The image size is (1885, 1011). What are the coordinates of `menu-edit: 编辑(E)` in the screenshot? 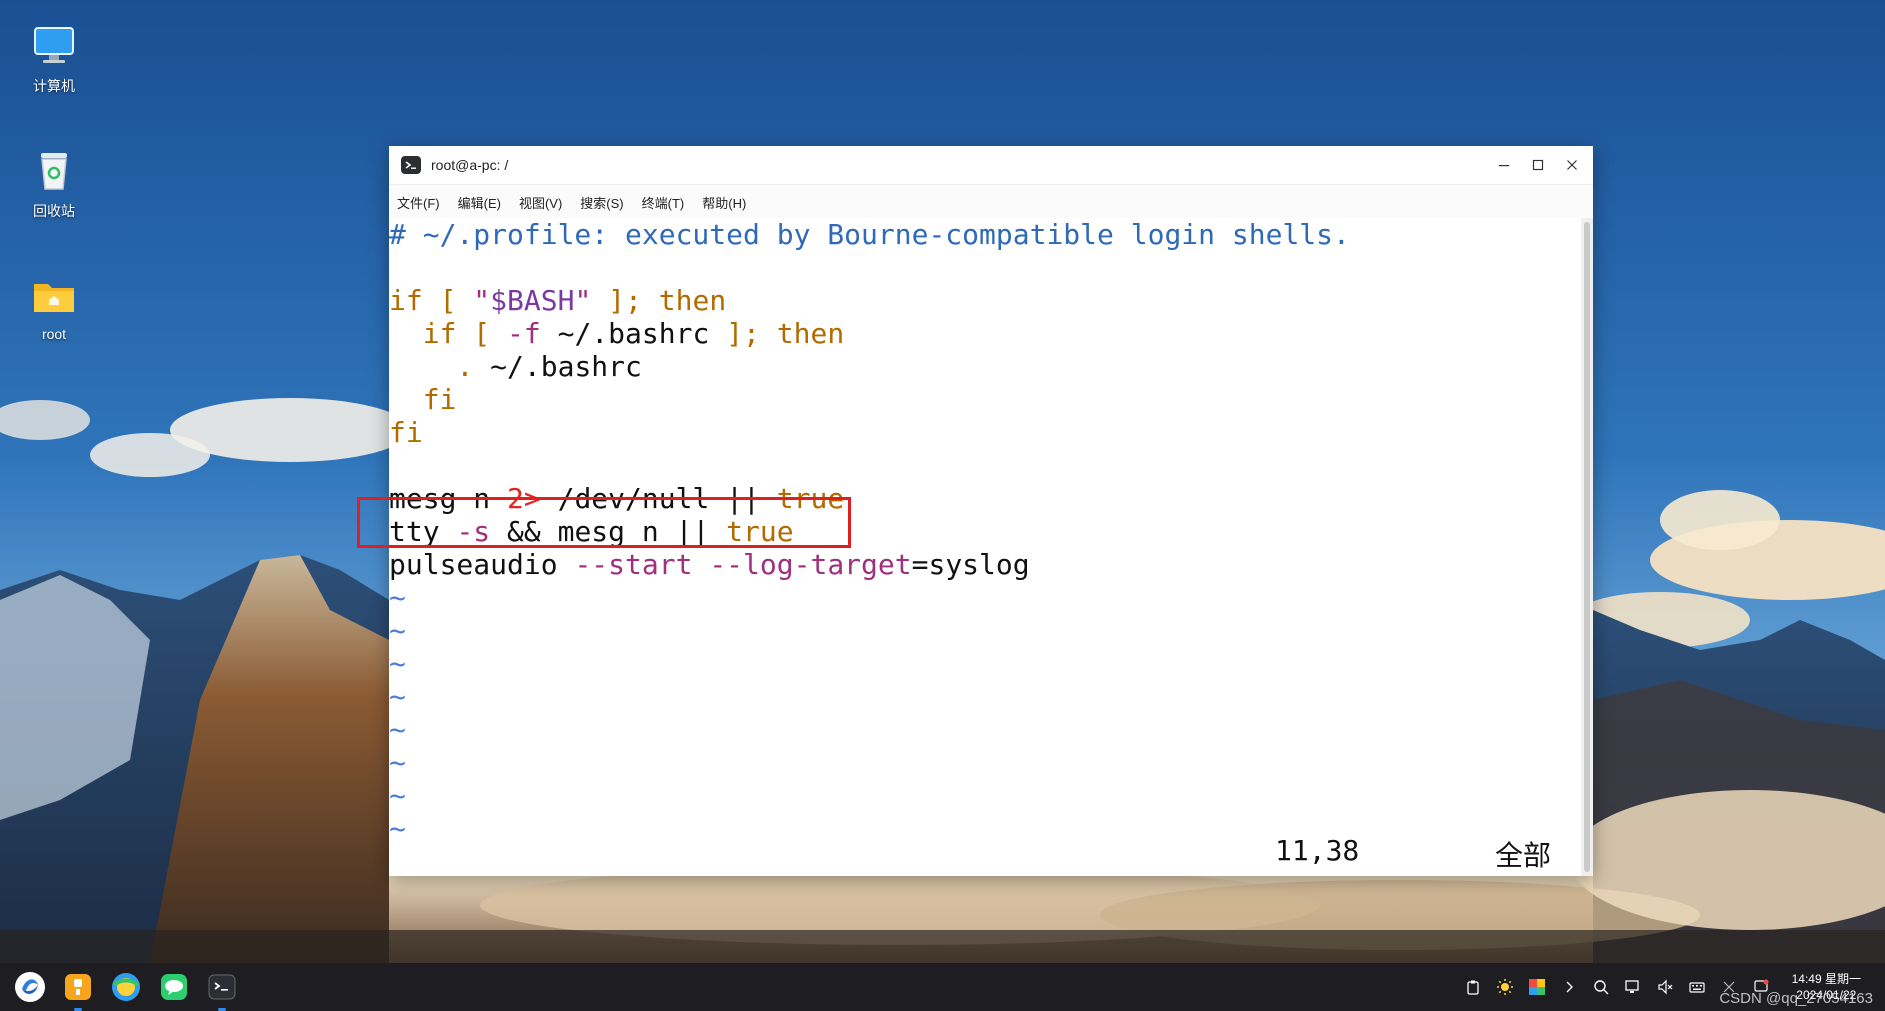 It's located at (479, 202).